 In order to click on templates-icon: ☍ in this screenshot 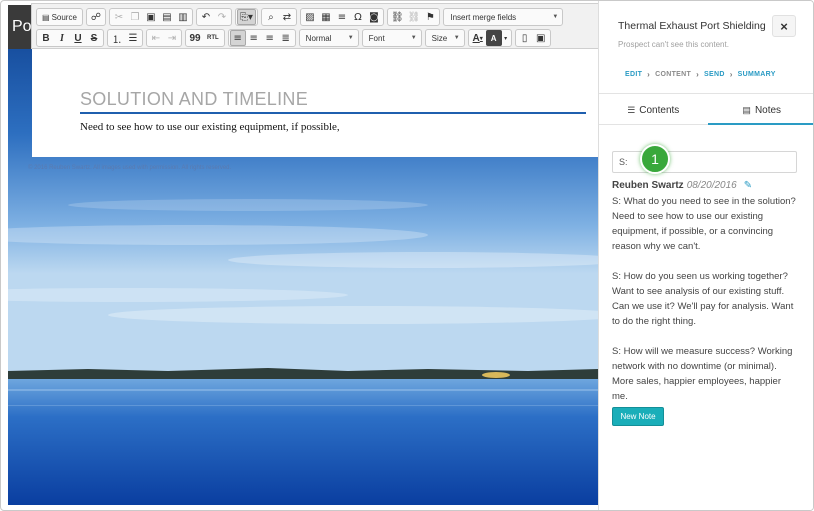, I will do `click(96, 17)`.